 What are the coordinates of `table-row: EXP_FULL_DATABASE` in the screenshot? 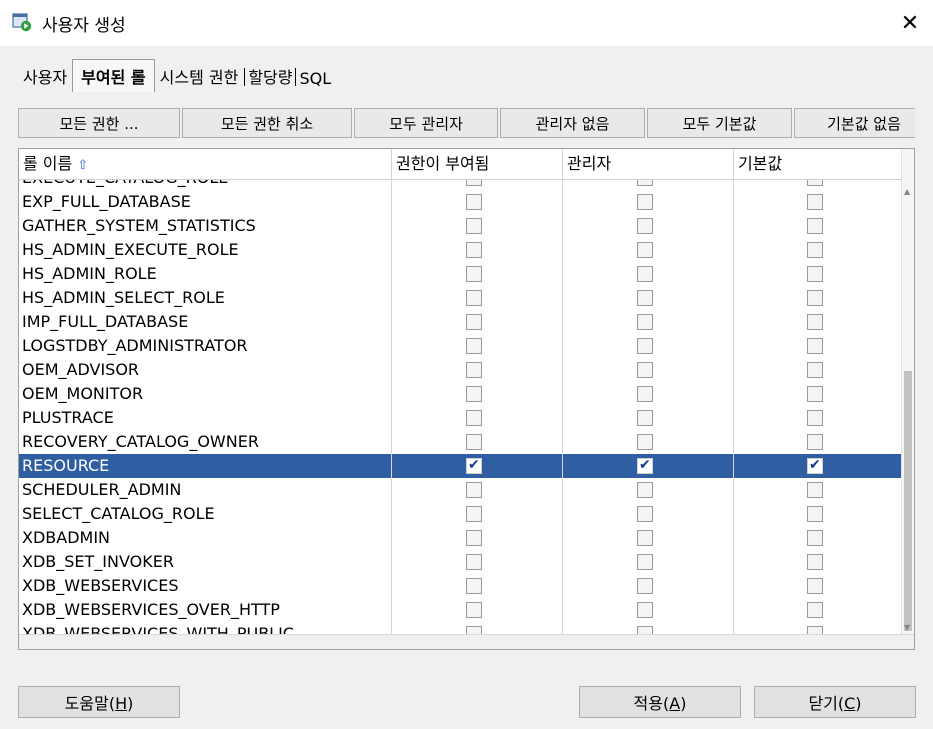 It's located at (461, 202).